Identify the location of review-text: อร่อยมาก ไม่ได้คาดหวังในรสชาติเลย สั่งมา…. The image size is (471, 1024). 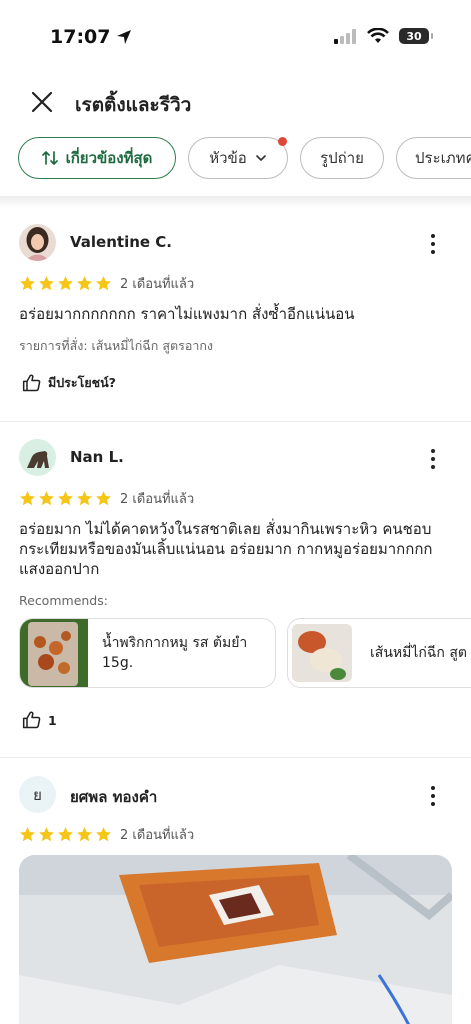
(226, 549).